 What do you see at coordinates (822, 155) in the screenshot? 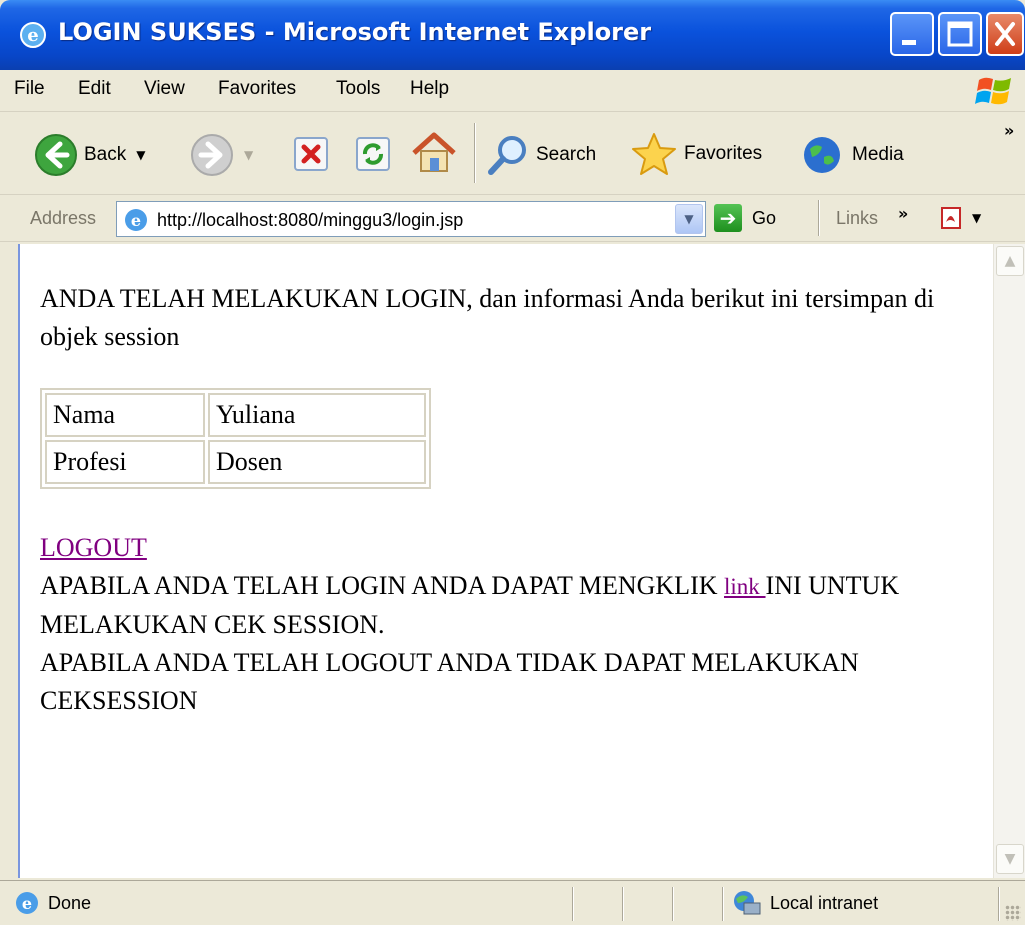
I see `media-globe-icon` at bounding box center [822, 155].